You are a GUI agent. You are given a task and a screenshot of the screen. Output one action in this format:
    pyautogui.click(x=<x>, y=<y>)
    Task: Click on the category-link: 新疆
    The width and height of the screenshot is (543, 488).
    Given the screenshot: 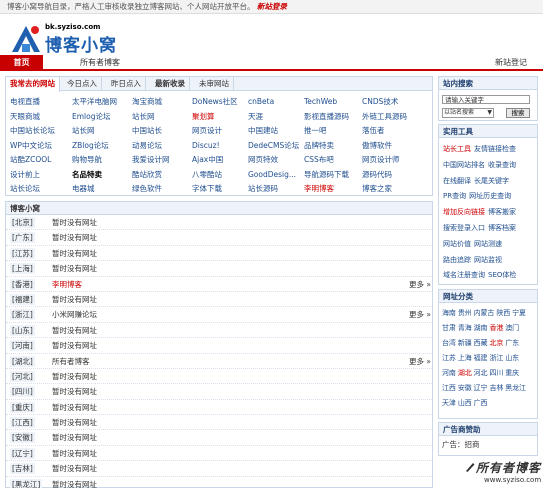 What is the action you would take?
    pyautogui.click(x=465, y=343)
    